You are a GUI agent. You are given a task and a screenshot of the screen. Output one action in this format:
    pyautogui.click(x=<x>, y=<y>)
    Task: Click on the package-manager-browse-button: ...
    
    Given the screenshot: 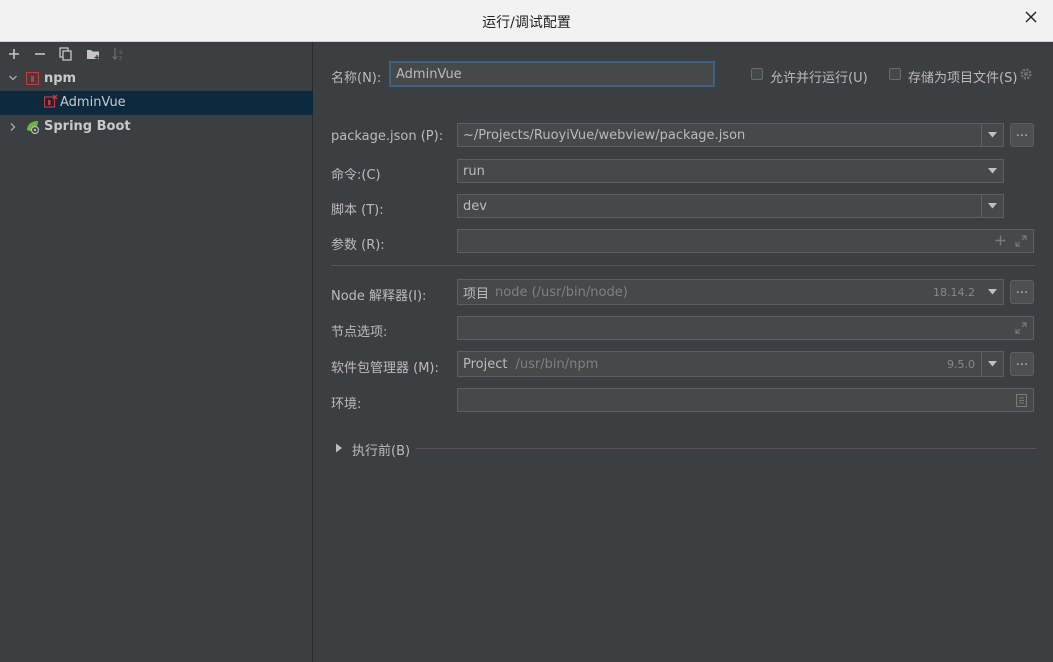 What is the action you would take?
    pyautogui.click(x=1022, y=364)
    